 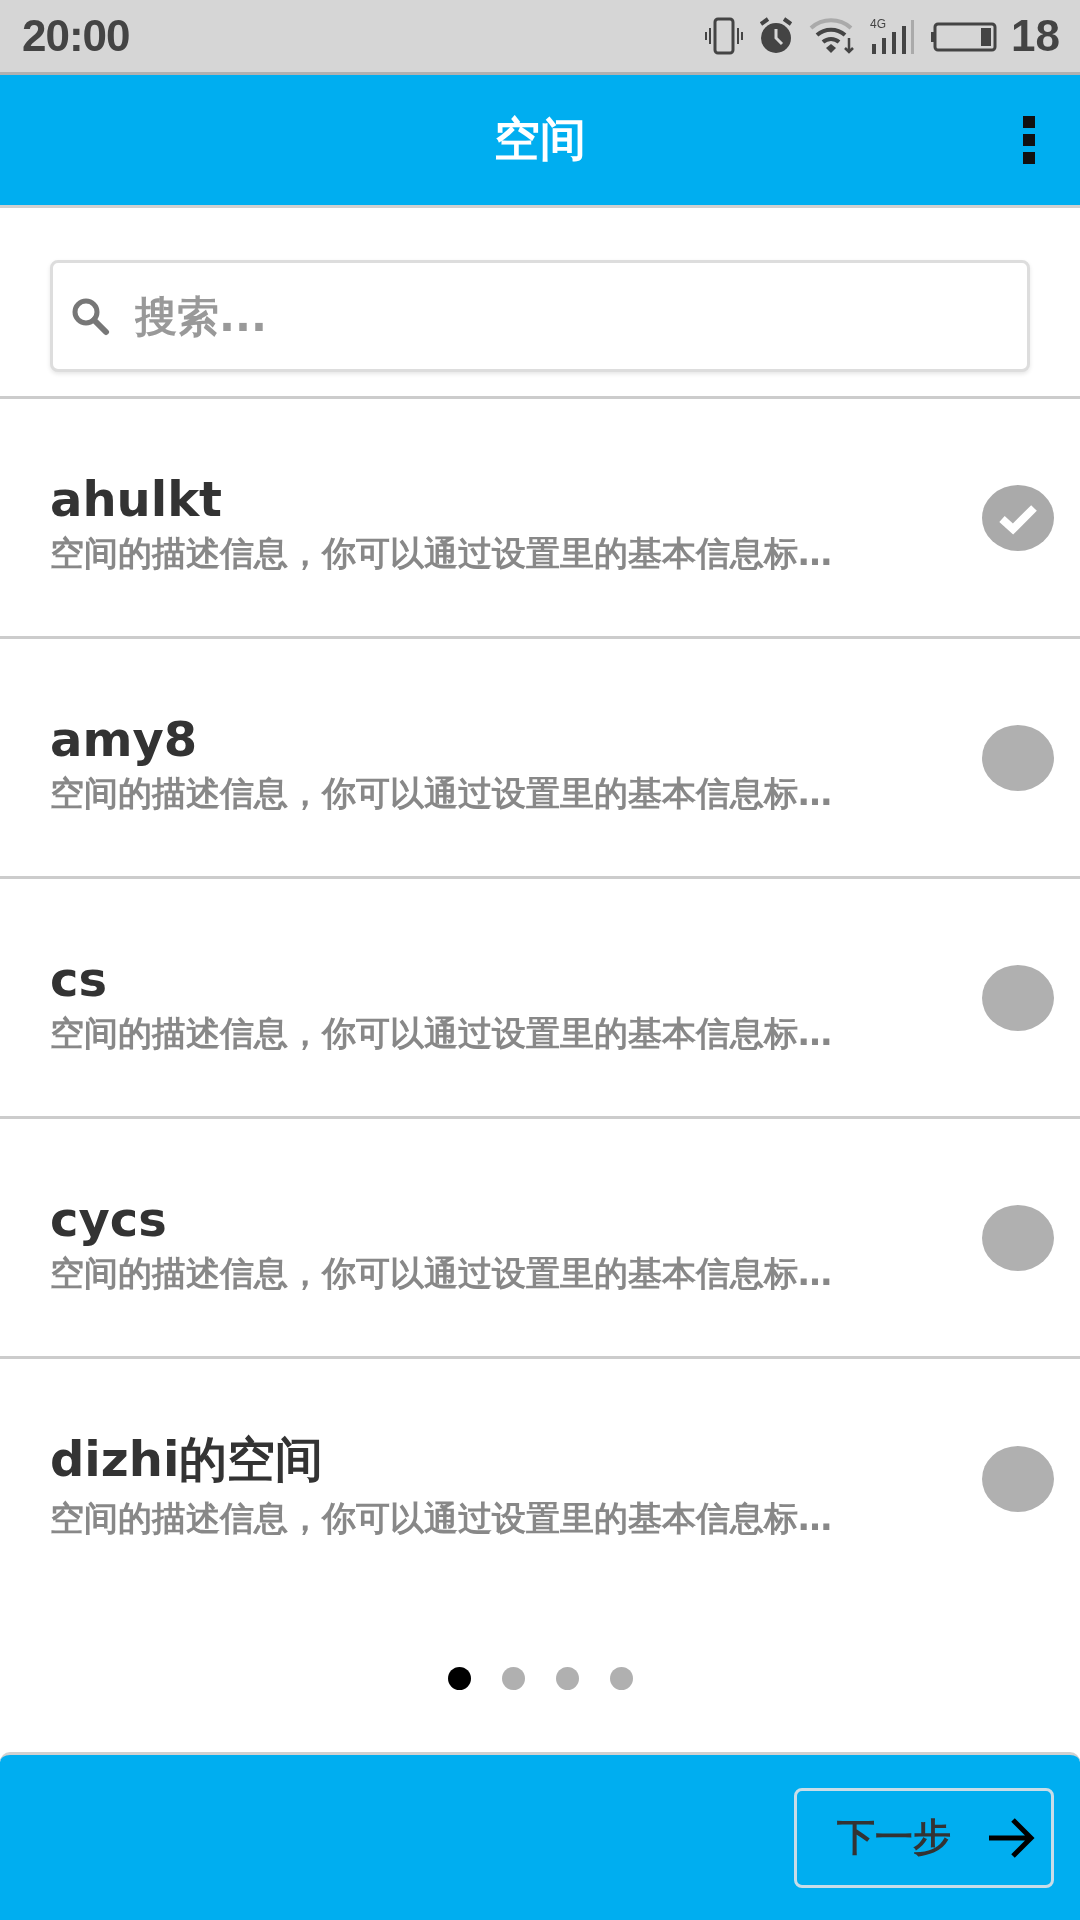 I want to click on space-name: cs, so click(x=79, y=978).